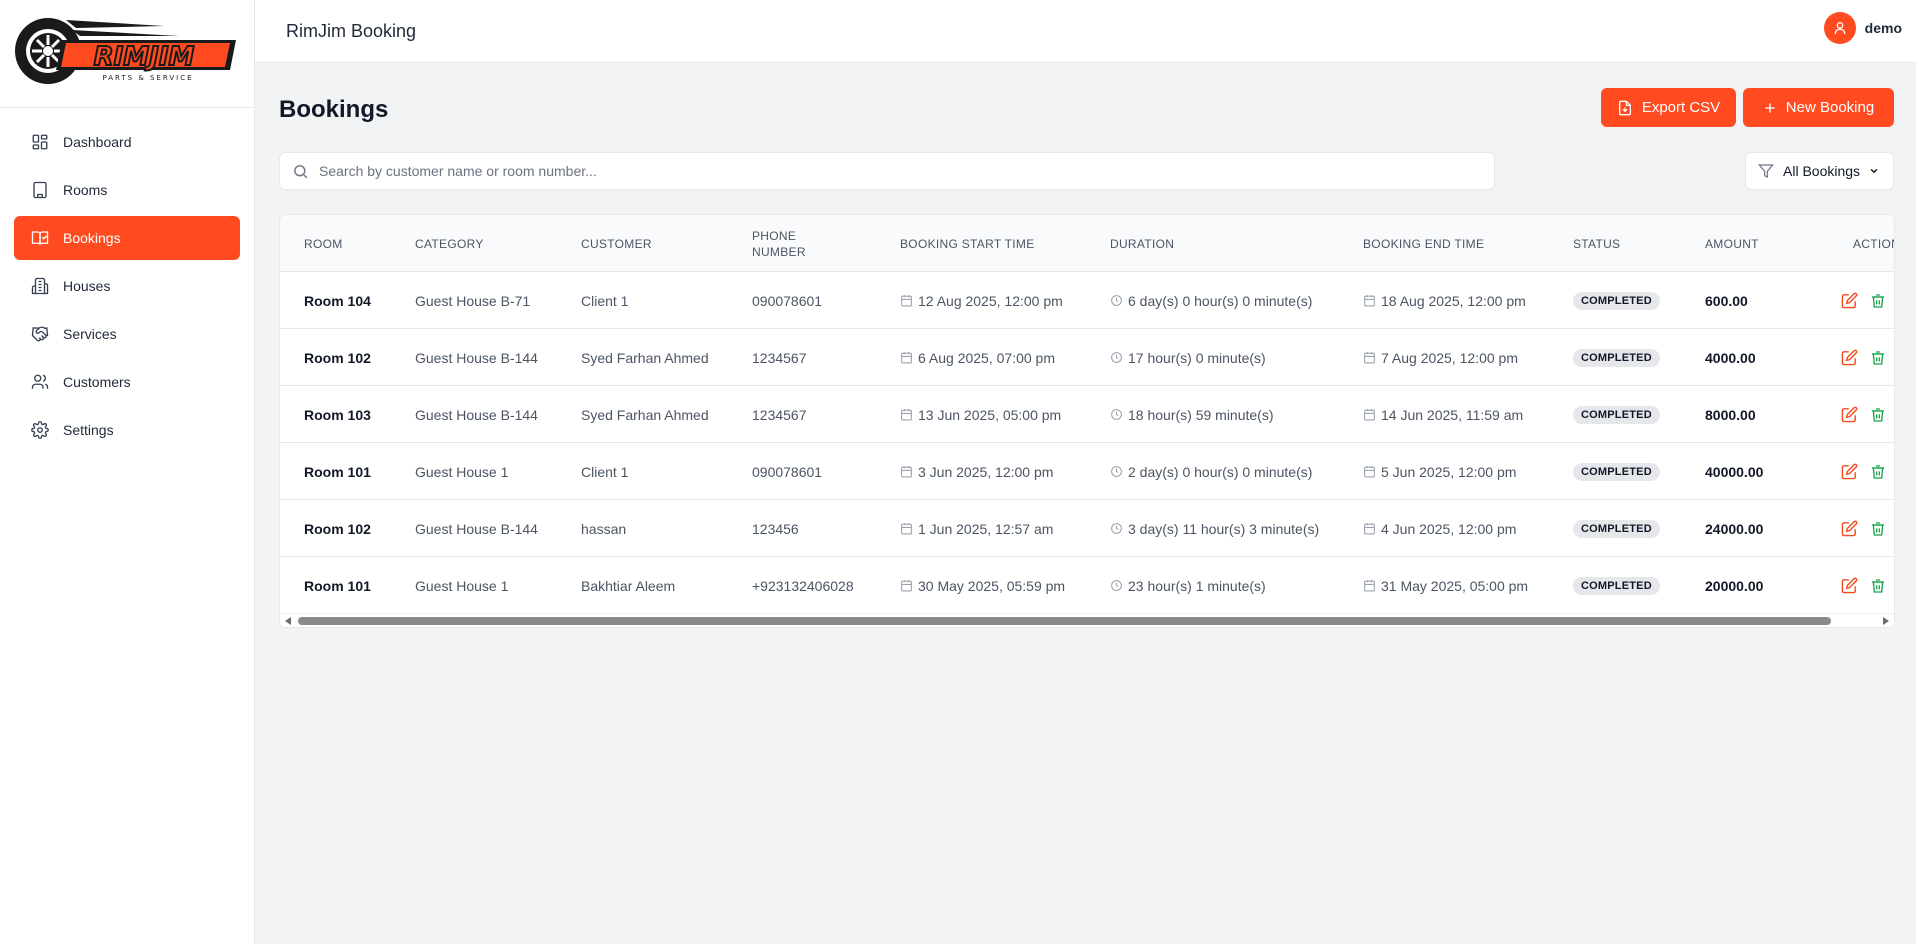  What do you see at coordinates (775, 528) in the screenshot?
I see `phone-cell: 123456` at bounding box center [775, 528].